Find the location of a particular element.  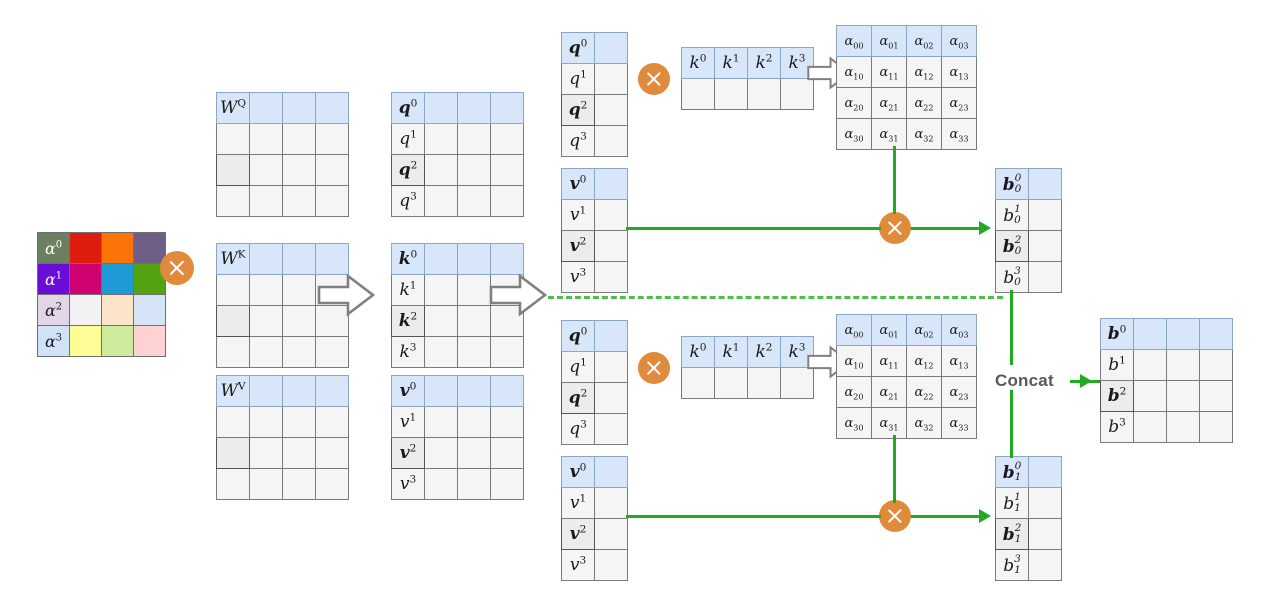

b-final-matrix: b0 b1 b2 b3 is located at coordinates (1166, 380).